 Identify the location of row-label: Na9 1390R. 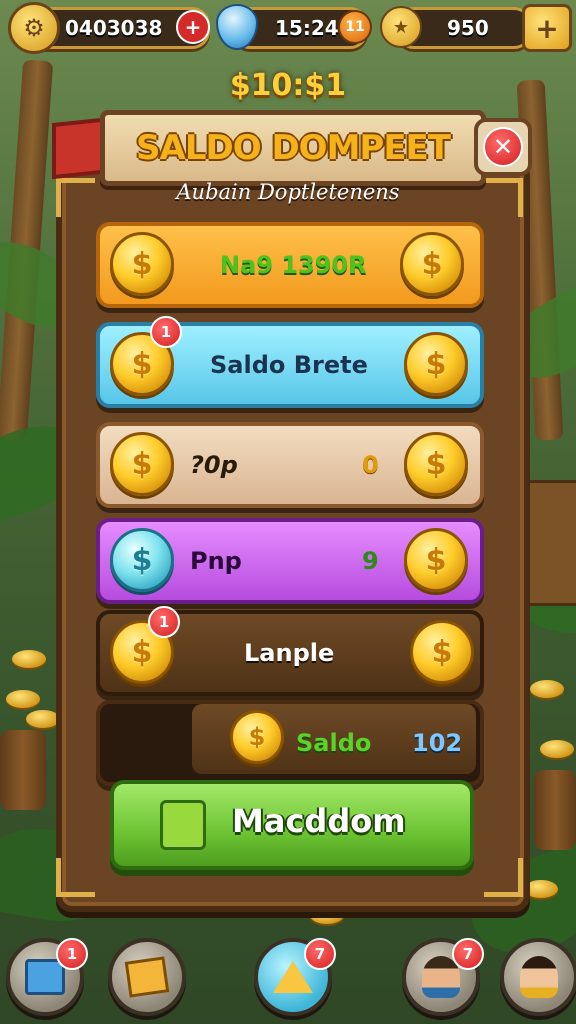
(293, 265).